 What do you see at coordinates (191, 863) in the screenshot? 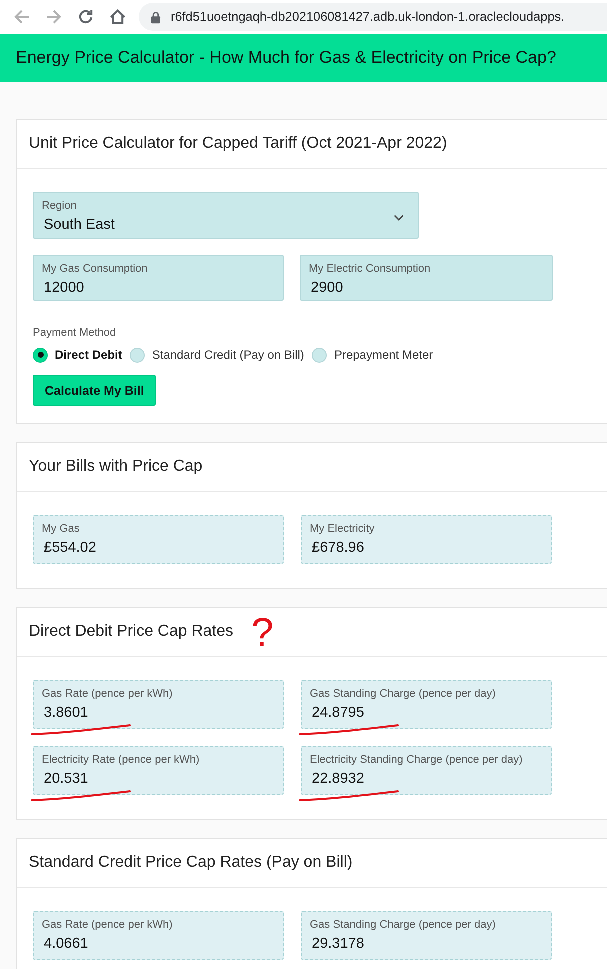
I see `card-title: Standard Credit Price Cap Rates (Pay on Bill)` at bounding box center [191, 863].